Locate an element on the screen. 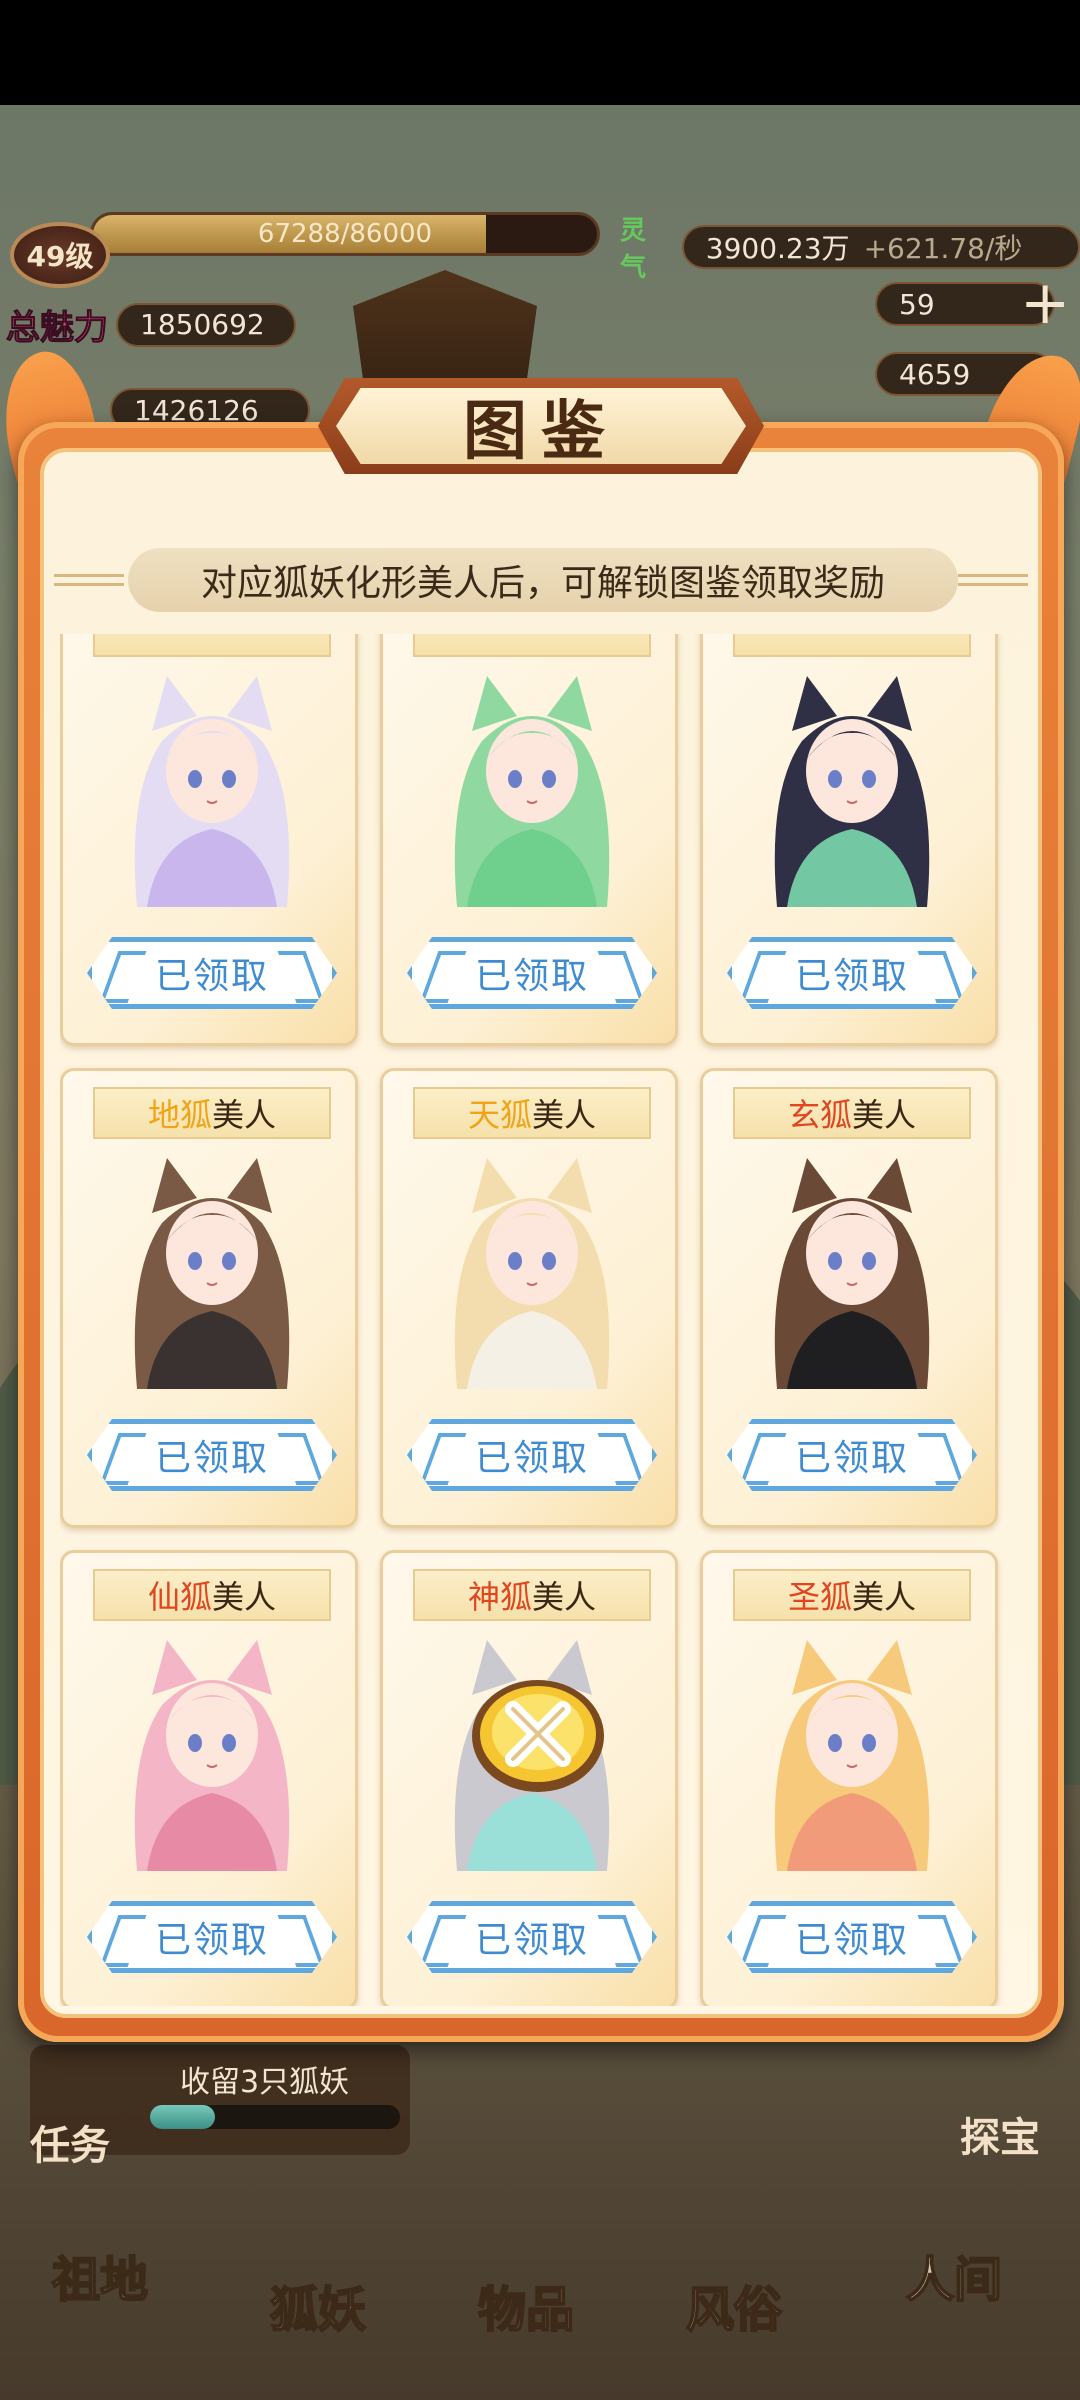 The image size is (1080, 2400). title-banner: 图鉴 is located at coordinates (541, 426).